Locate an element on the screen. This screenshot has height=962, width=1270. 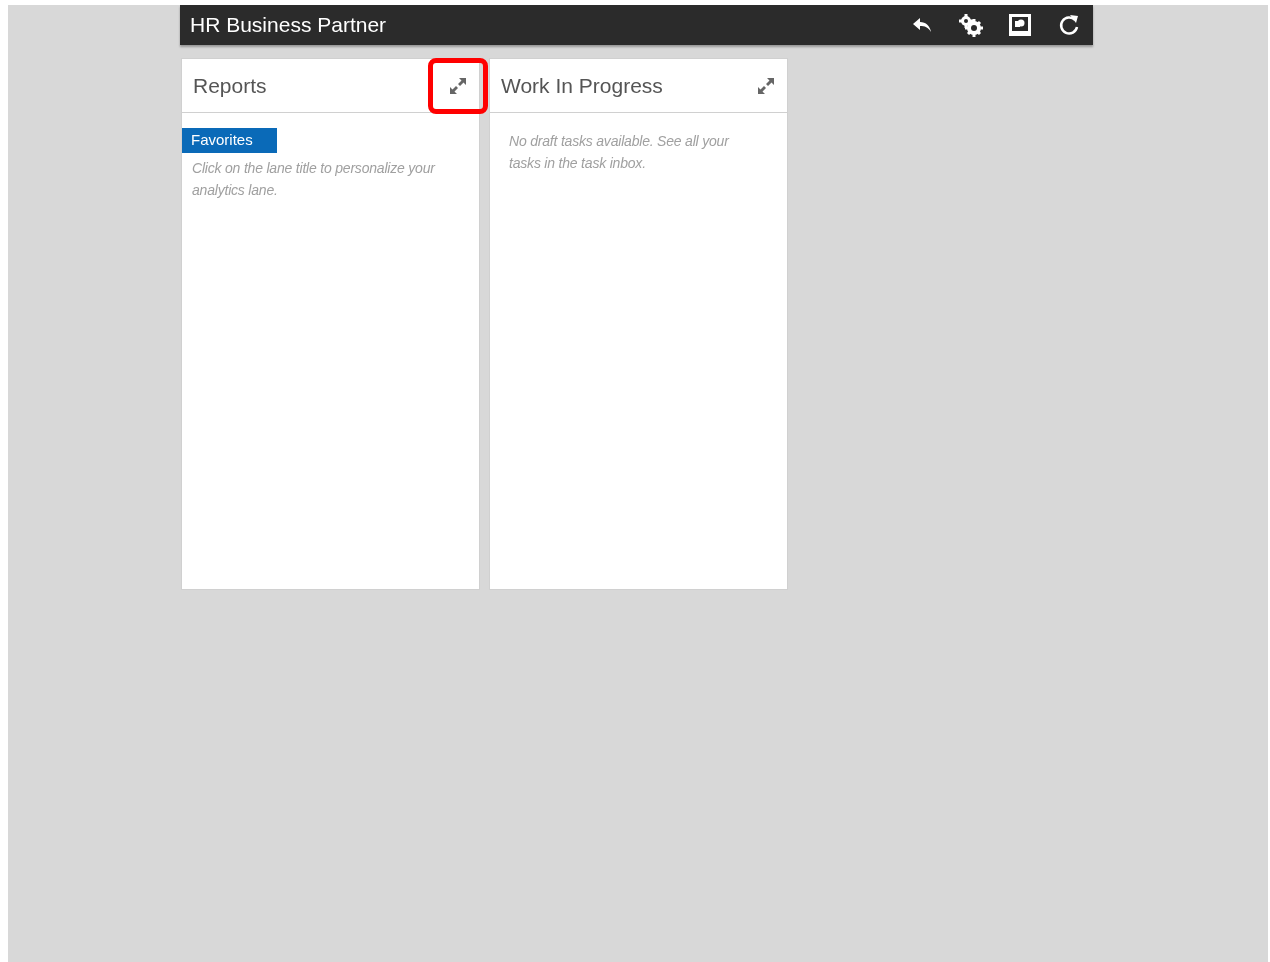
framed-picture-icon is located at coordinates (1020, 25).